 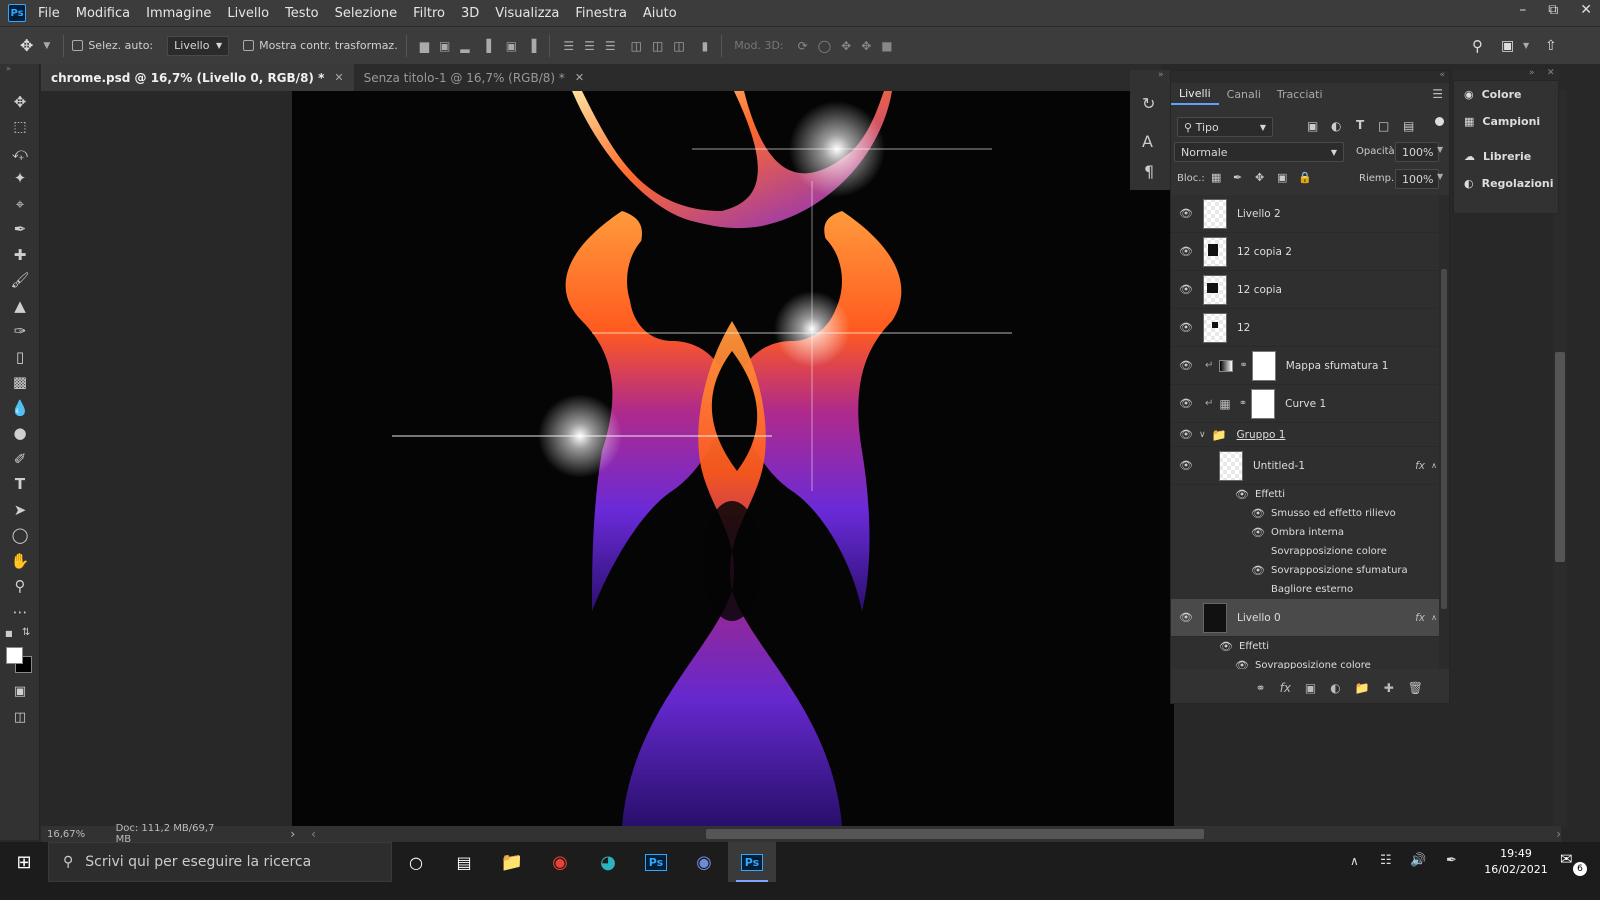 What do you see at coordinates (1360, 125) in the screenshot?
I see `filter-type-icon: T` at bounding box center [1360, 125].